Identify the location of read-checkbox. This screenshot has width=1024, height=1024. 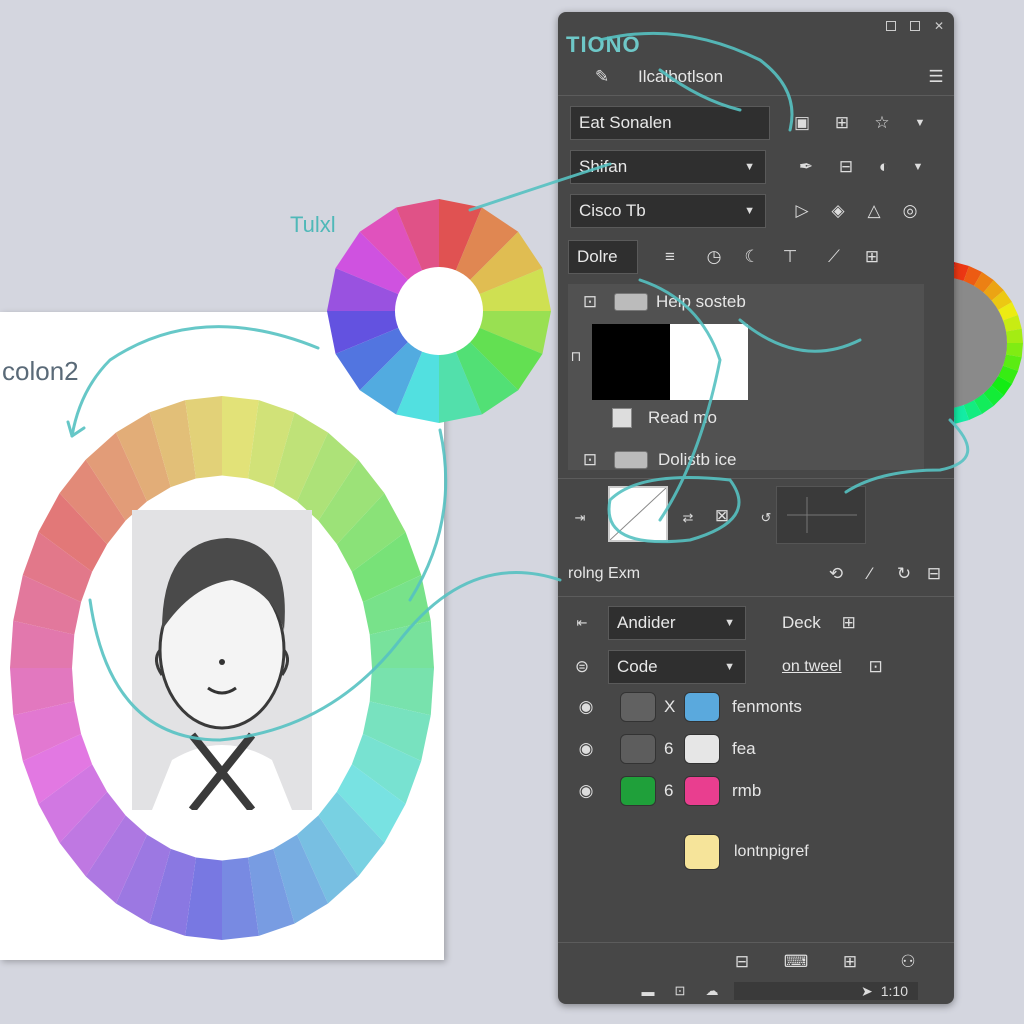
(622, 418).